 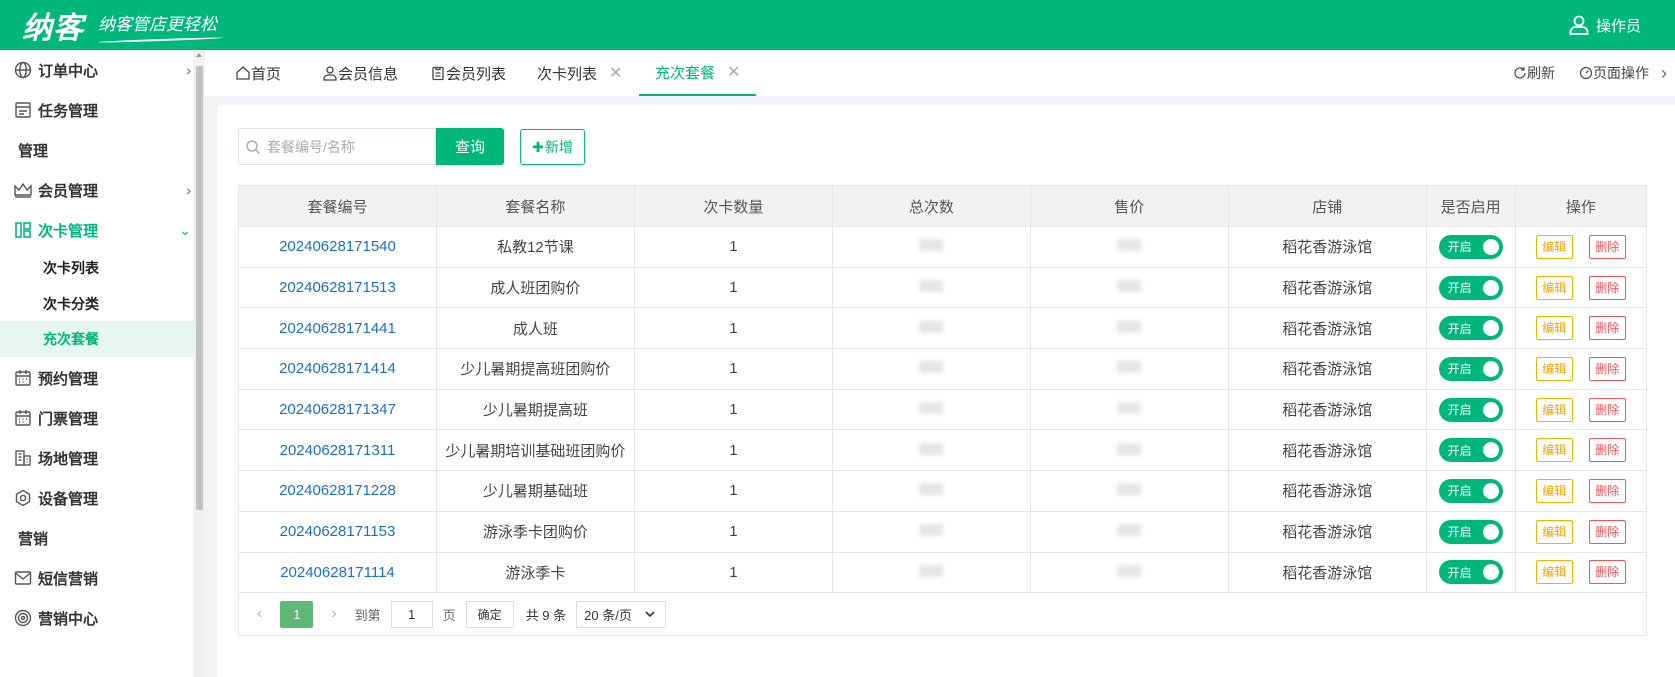 I want to click on package-code-link: 20240628171311, so click(x=337, y=450).